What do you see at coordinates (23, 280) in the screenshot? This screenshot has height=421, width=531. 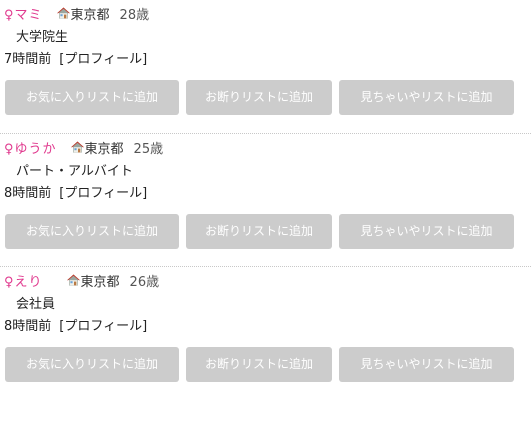 I see `profile-name: ♀えり` at bounding box center [23, 280].